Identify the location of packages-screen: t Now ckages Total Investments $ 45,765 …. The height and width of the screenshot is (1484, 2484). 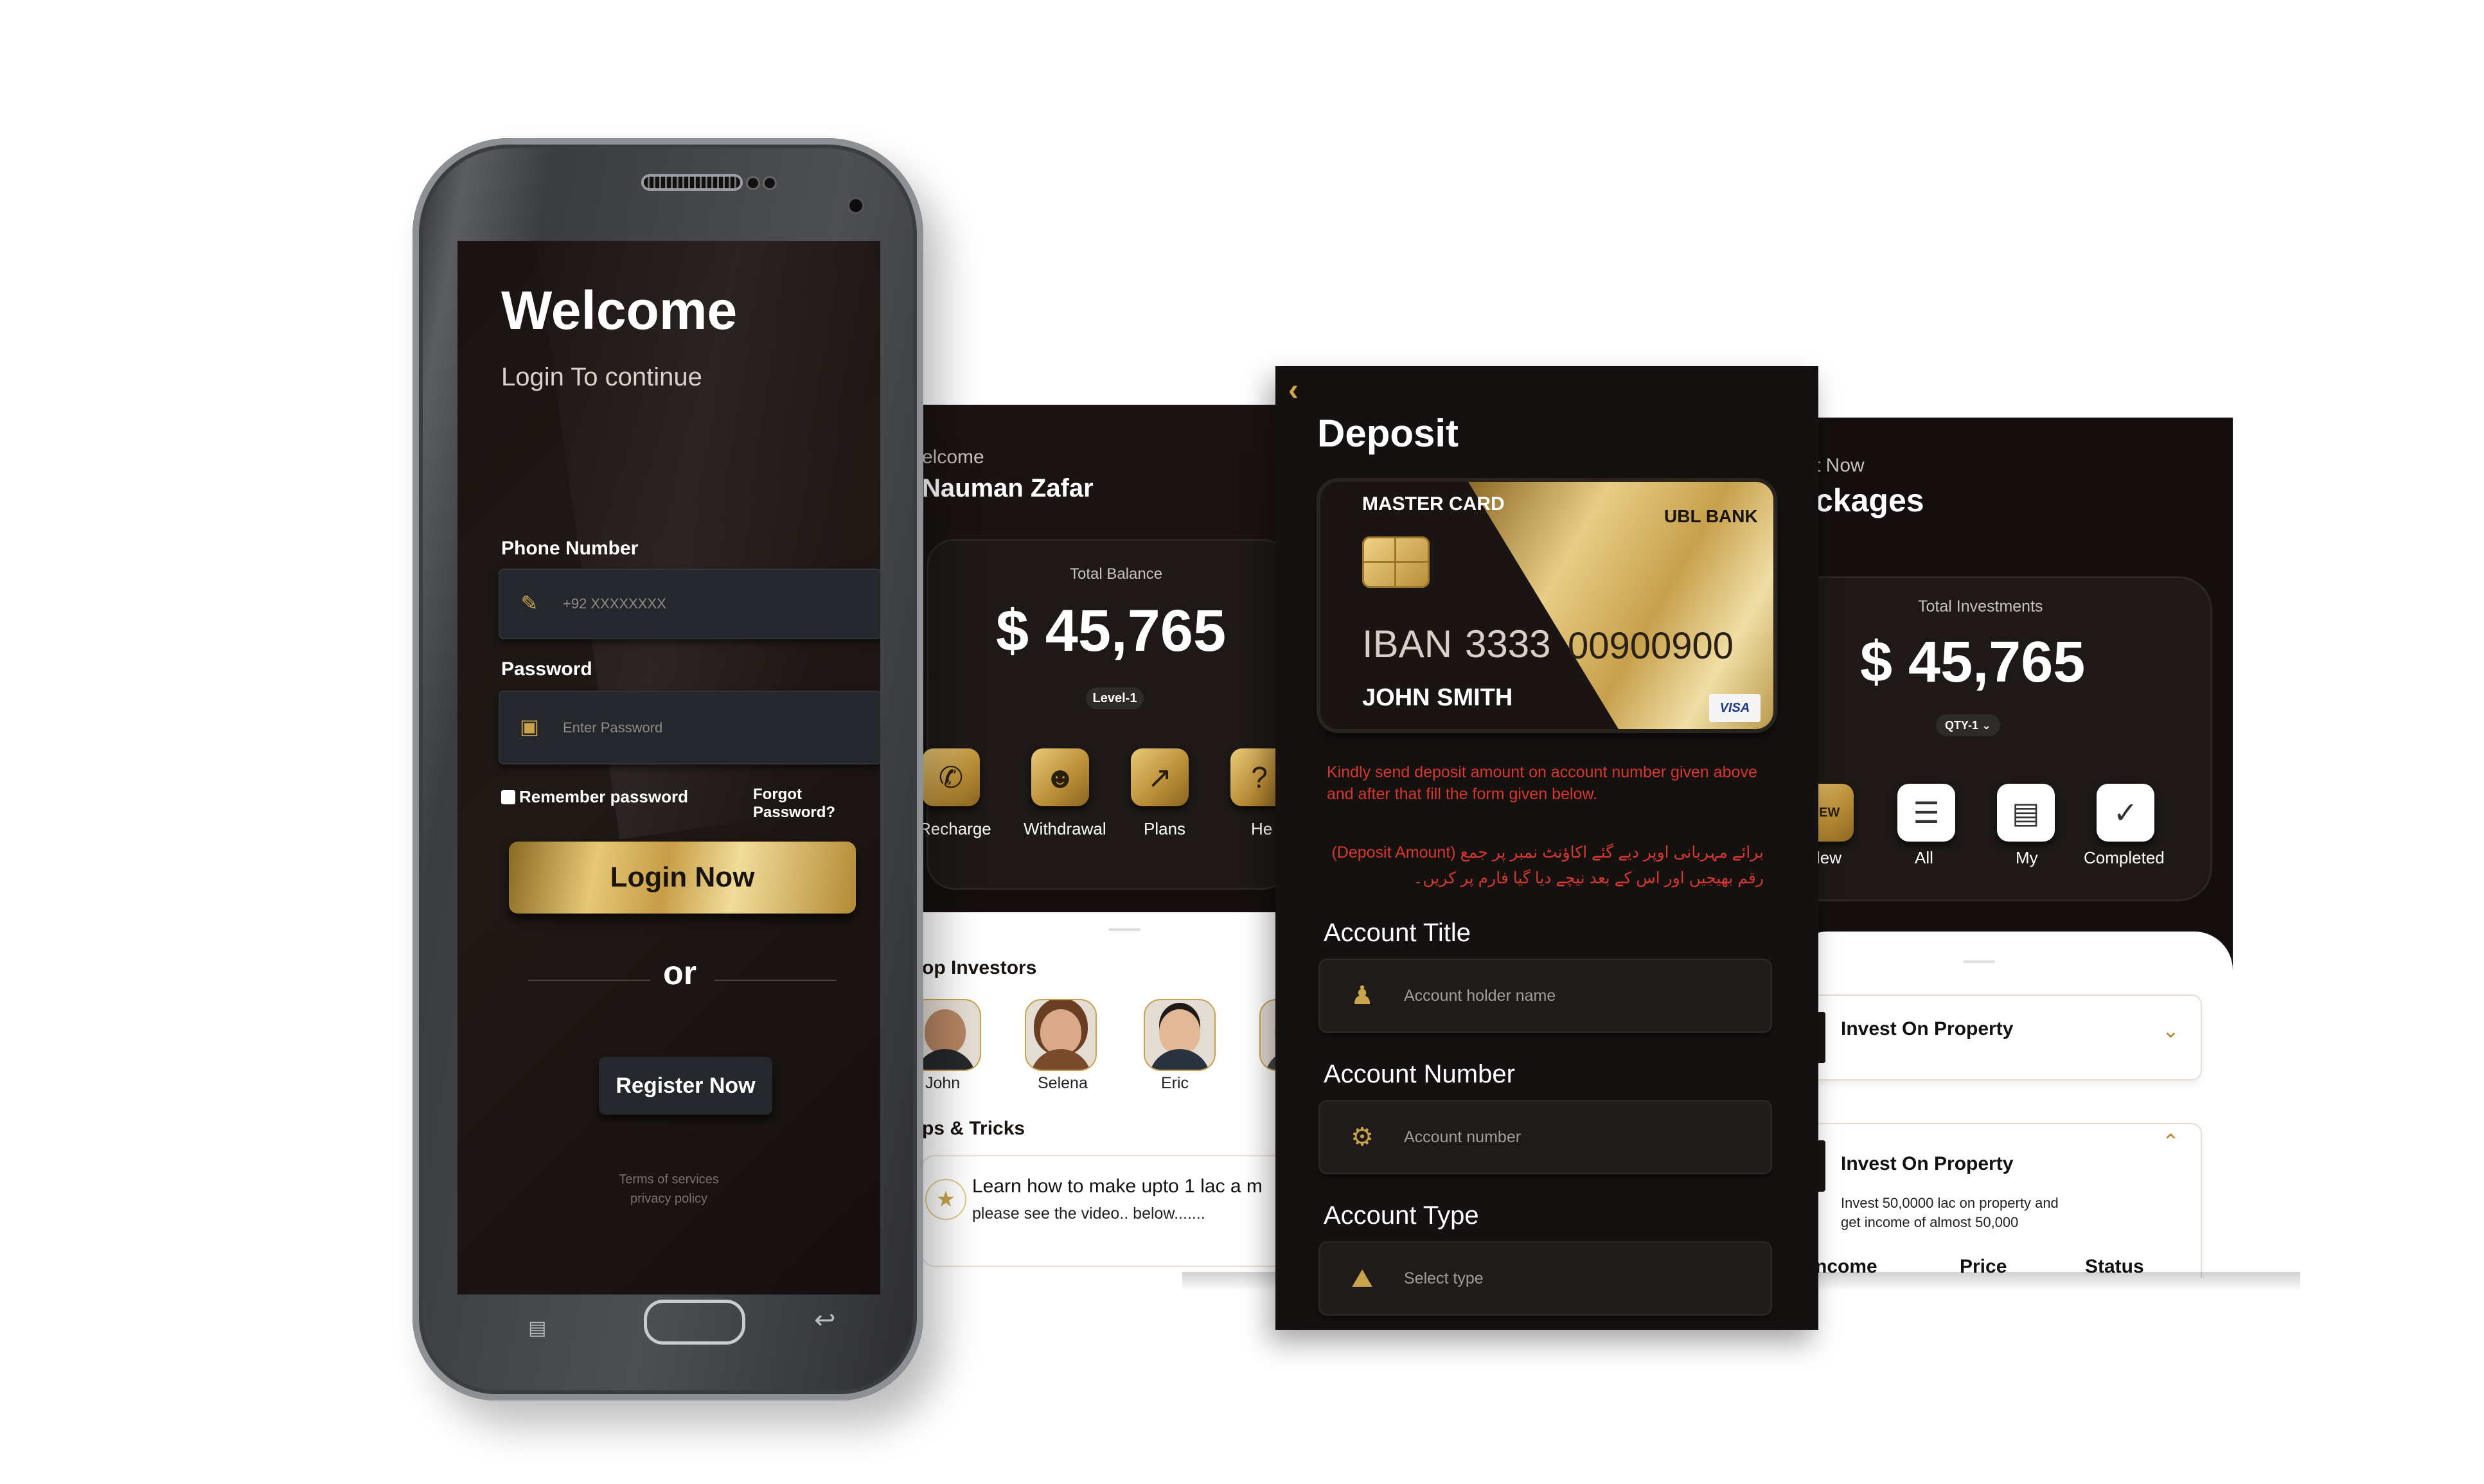
(2024, 848).